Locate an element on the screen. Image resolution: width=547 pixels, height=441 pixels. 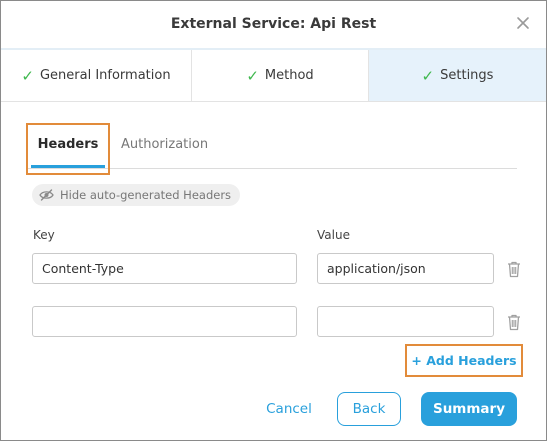
dialog-title: External Service: Api Rest is located at coordinates (273, 24).